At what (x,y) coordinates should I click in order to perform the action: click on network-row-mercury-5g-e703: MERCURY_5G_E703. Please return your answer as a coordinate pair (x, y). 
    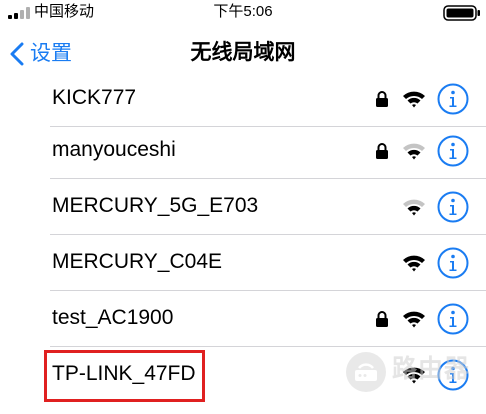
    Looking at the image, I should click on (243, 207).